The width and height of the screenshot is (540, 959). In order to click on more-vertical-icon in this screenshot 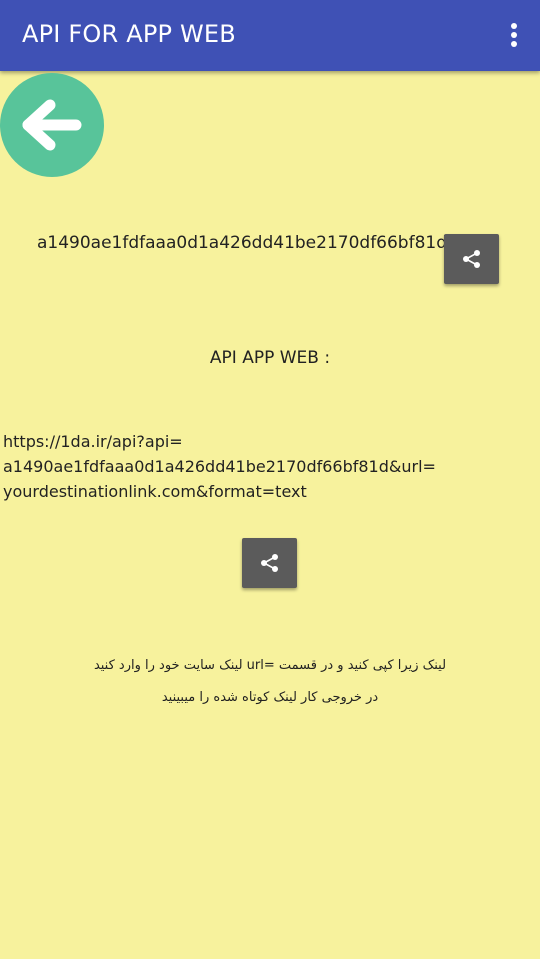, I will do `click(514, 26)`.